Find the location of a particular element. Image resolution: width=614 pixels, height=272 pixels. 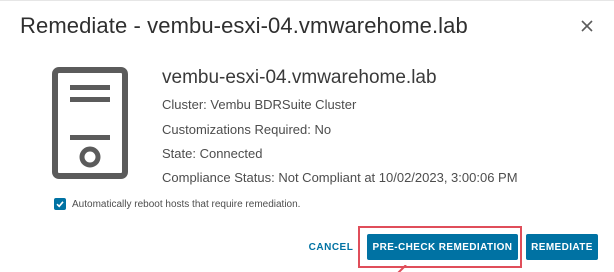

cluster-text: Cluster: Vembu BDRSuite Cluster is located at coordinates (259, 104).